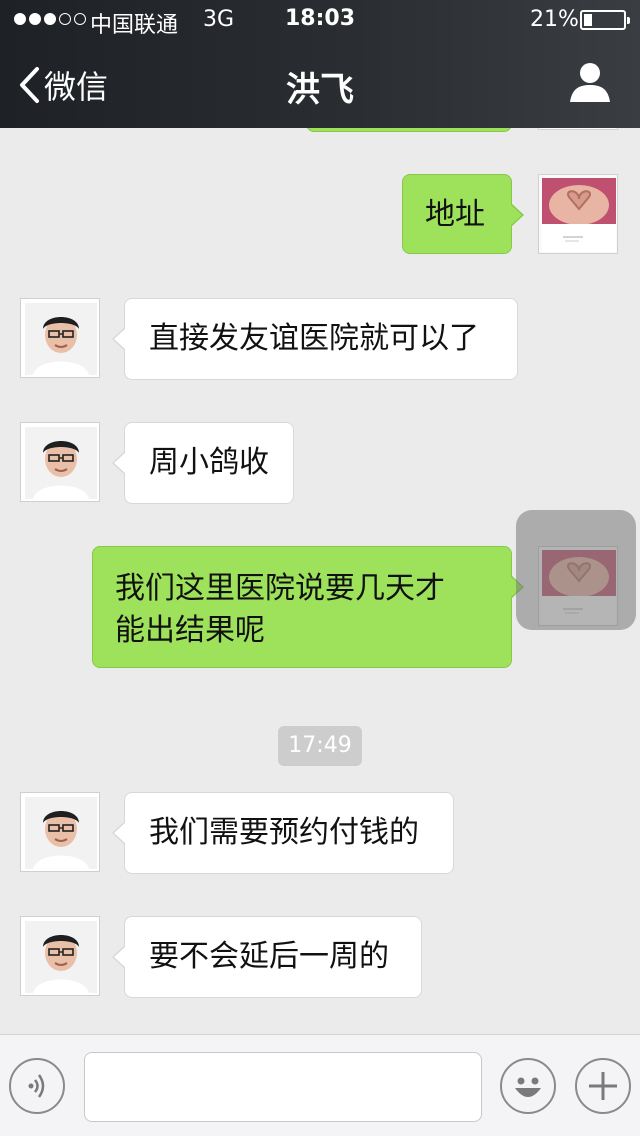  I want to click on message-bubble-incoming: 要不会延后一周的, so click(267, 957).